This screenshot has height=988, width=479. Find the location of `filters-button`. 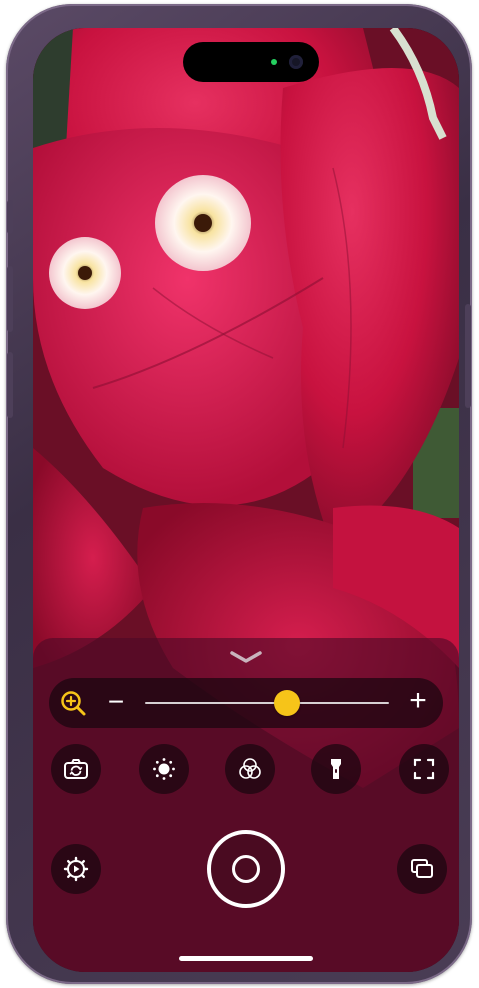

filters-button is located at coordinates (250, 769).